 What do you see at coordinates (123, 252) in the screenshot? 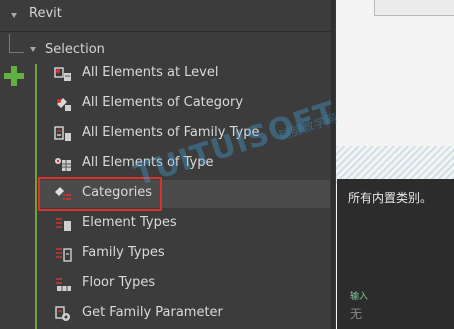
I see `item-label: Family Types` at bounding box center [123, 252].